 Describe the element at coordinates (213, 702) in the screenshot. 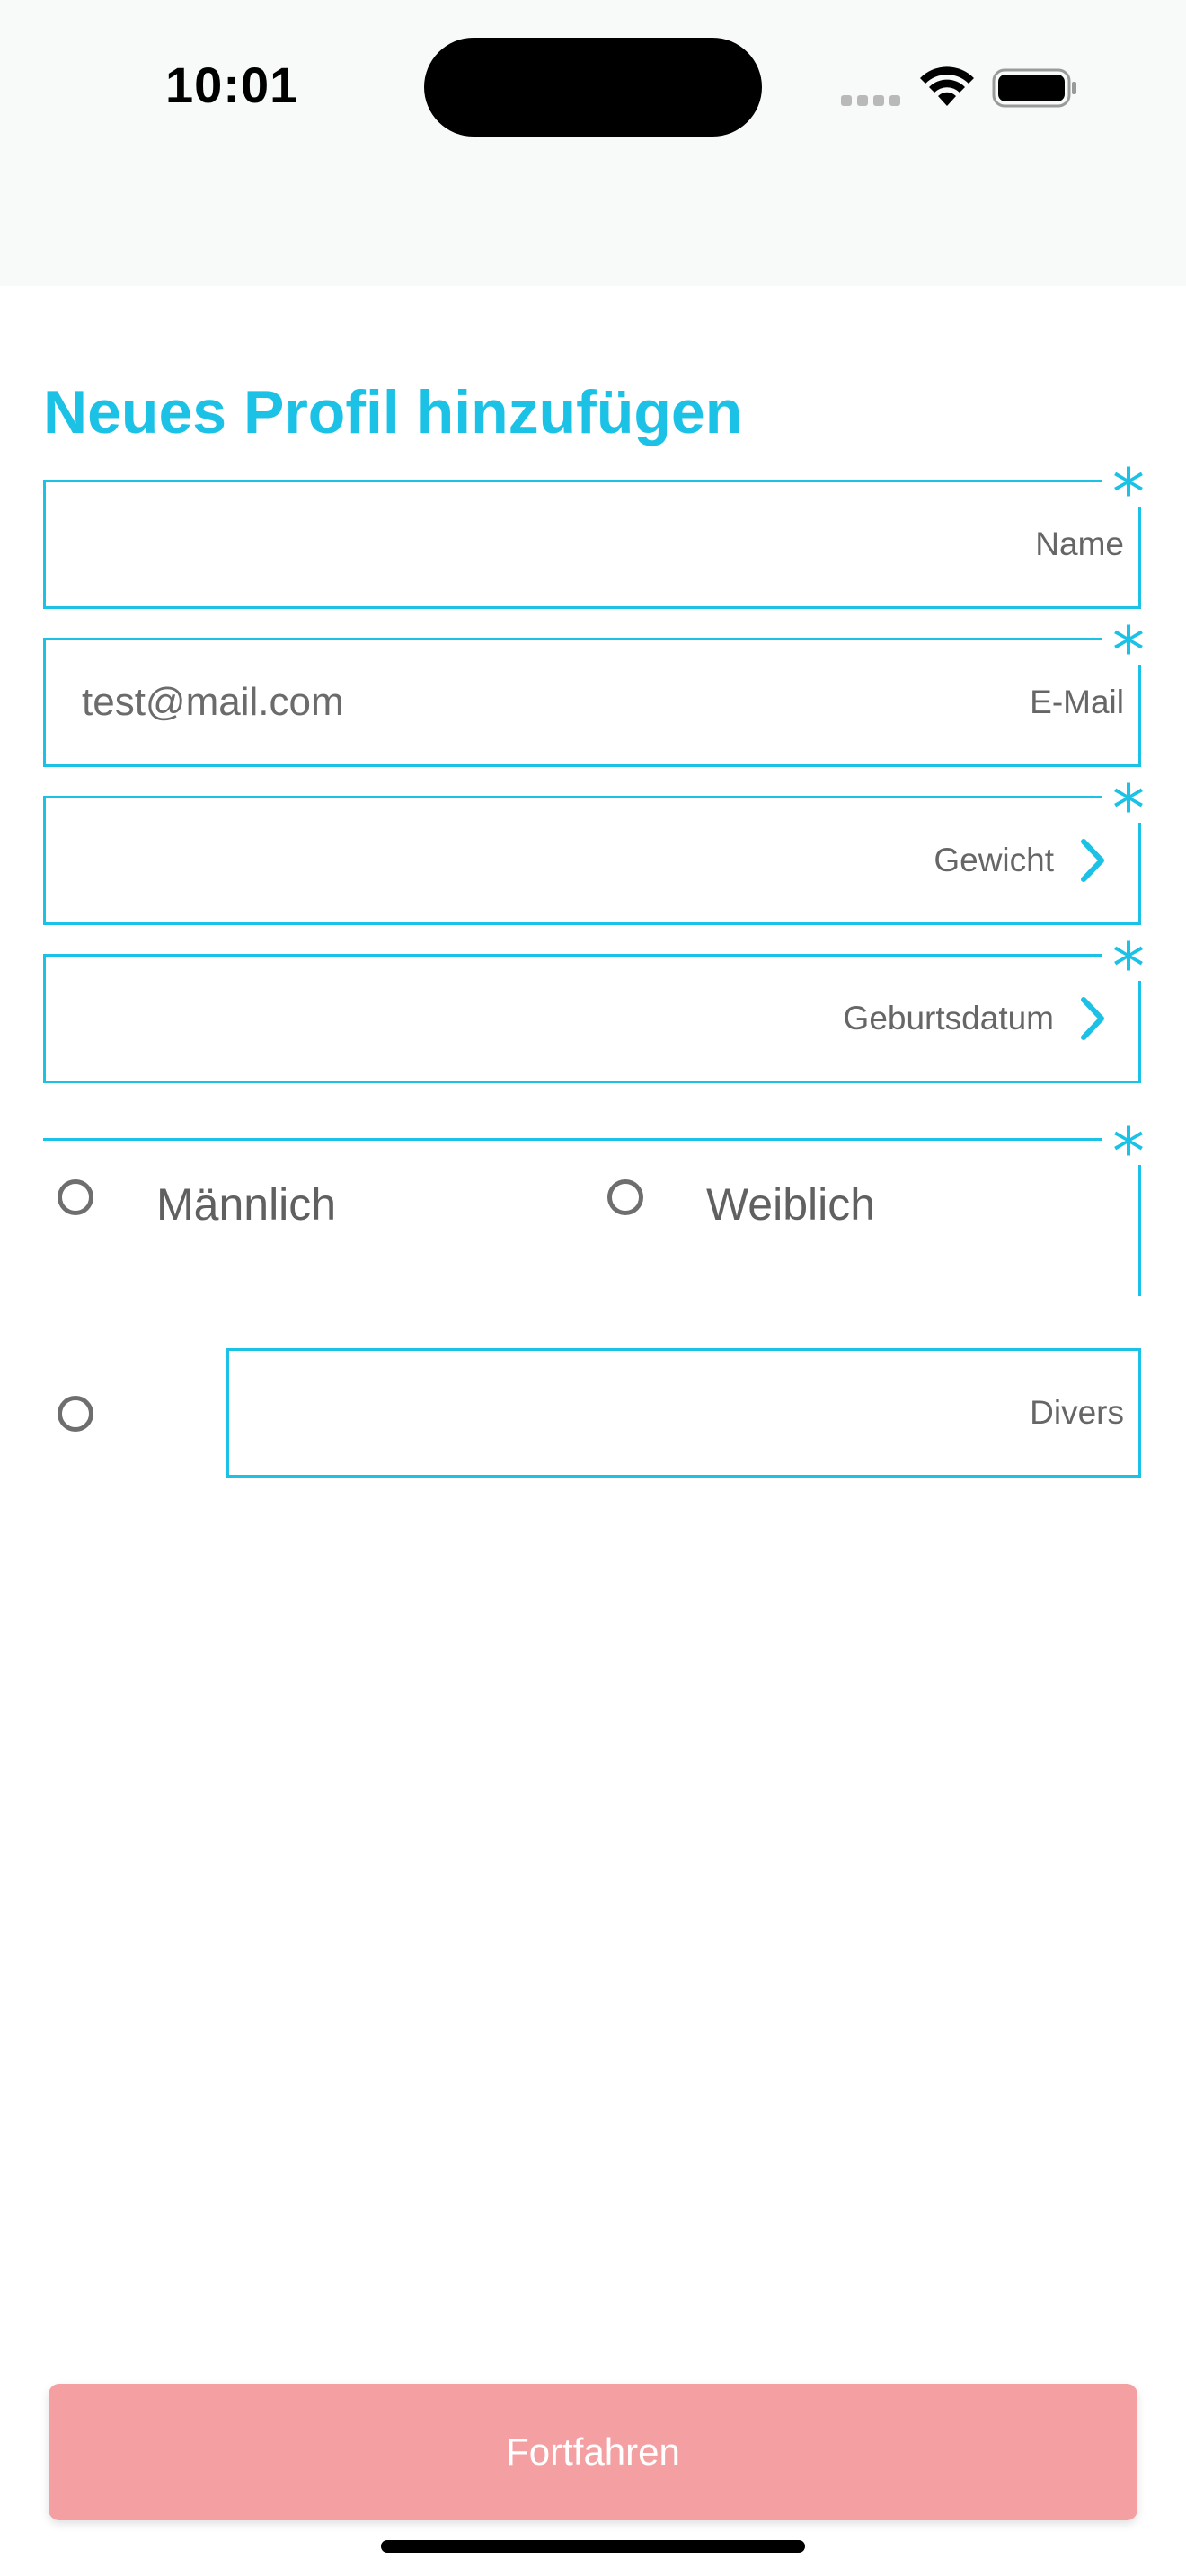

I see `email-value: test@mail.com` at that location.